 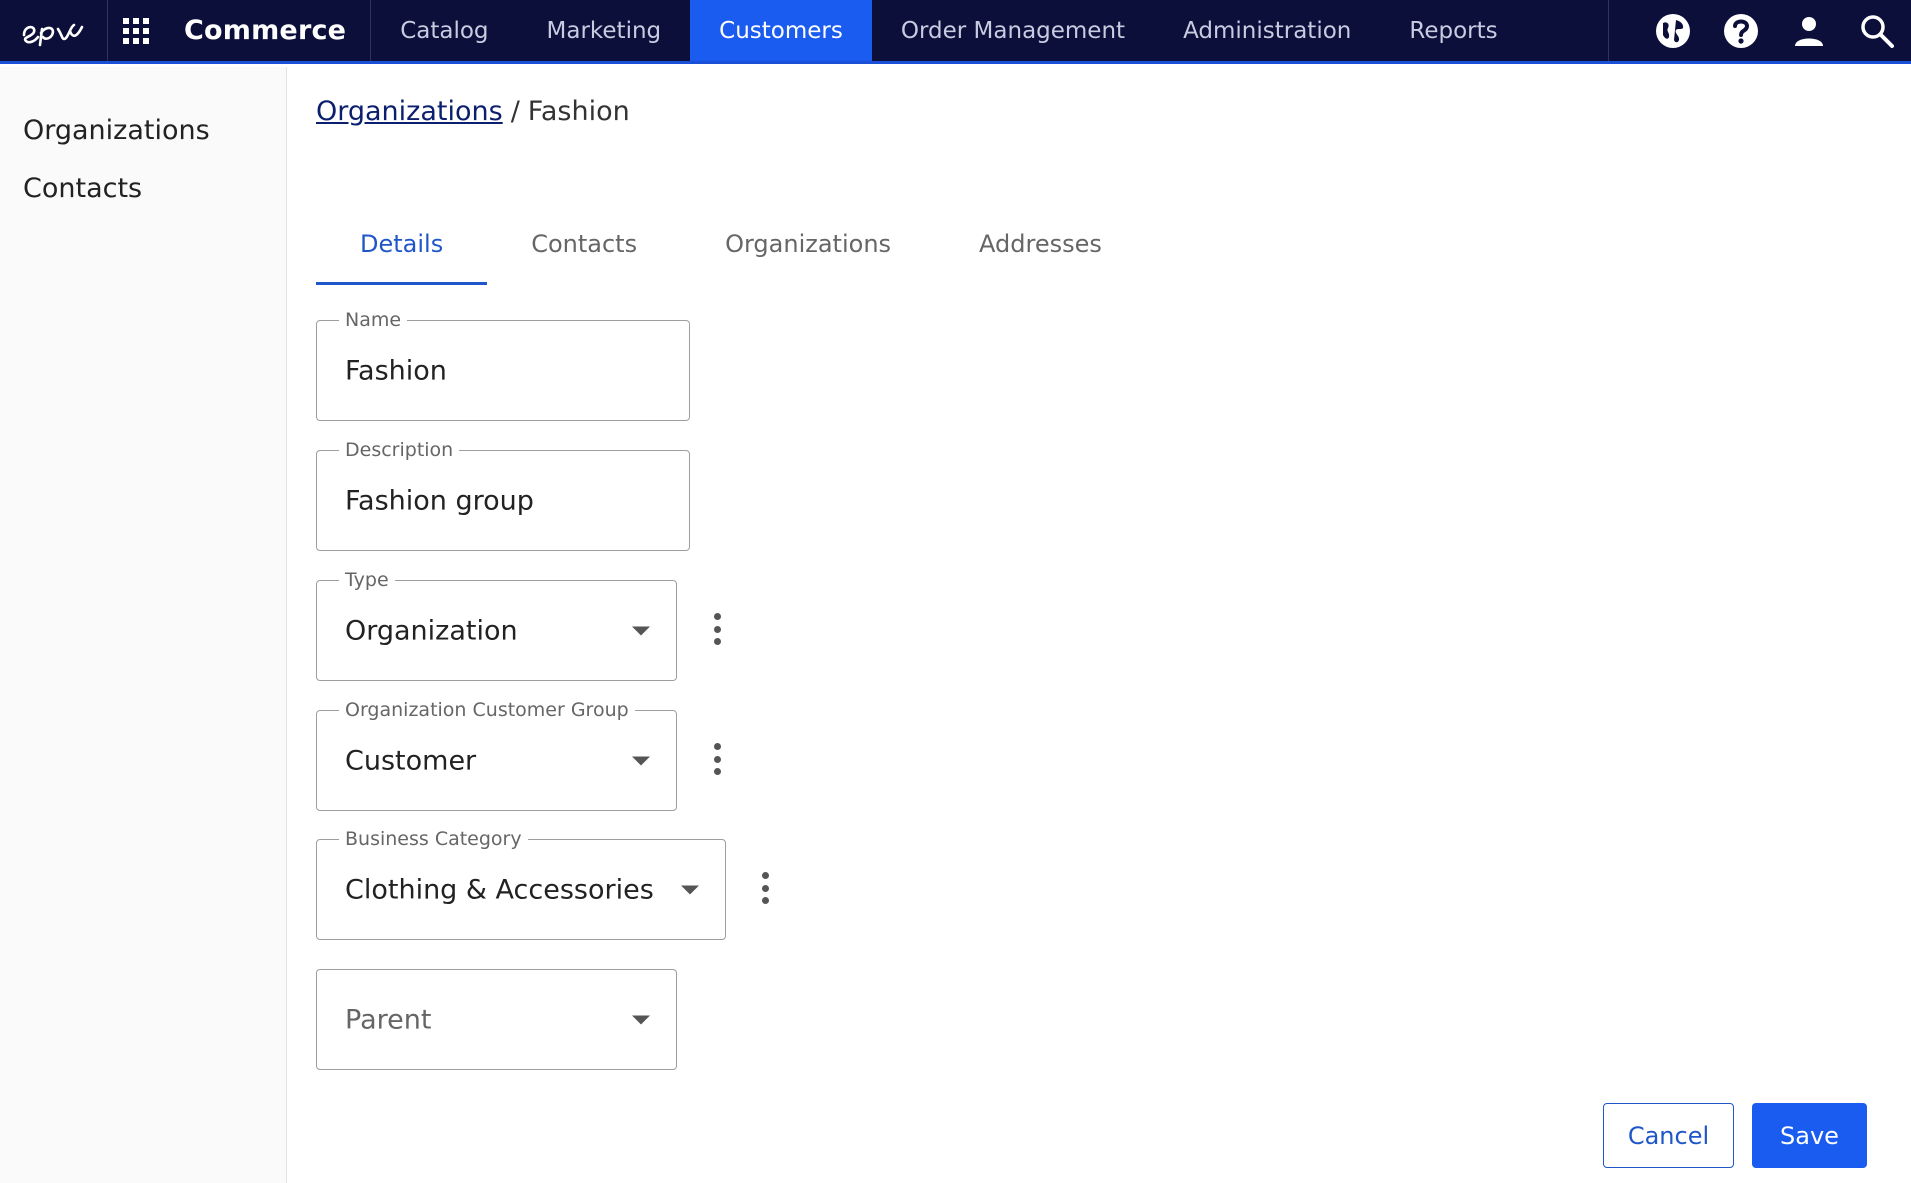 What do you see at coordinates (136, 30) in the screenshot?
I see `app-switcher-grid-icon` at bounding box center [136, 30].